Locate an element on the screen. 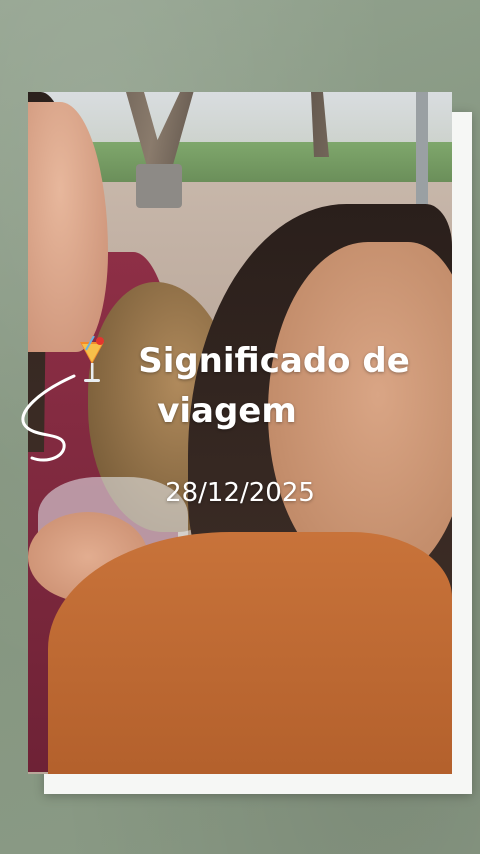 Image resolution: width=480 pixels, height=854 pixels. bench is located at coordinates (159, 186).